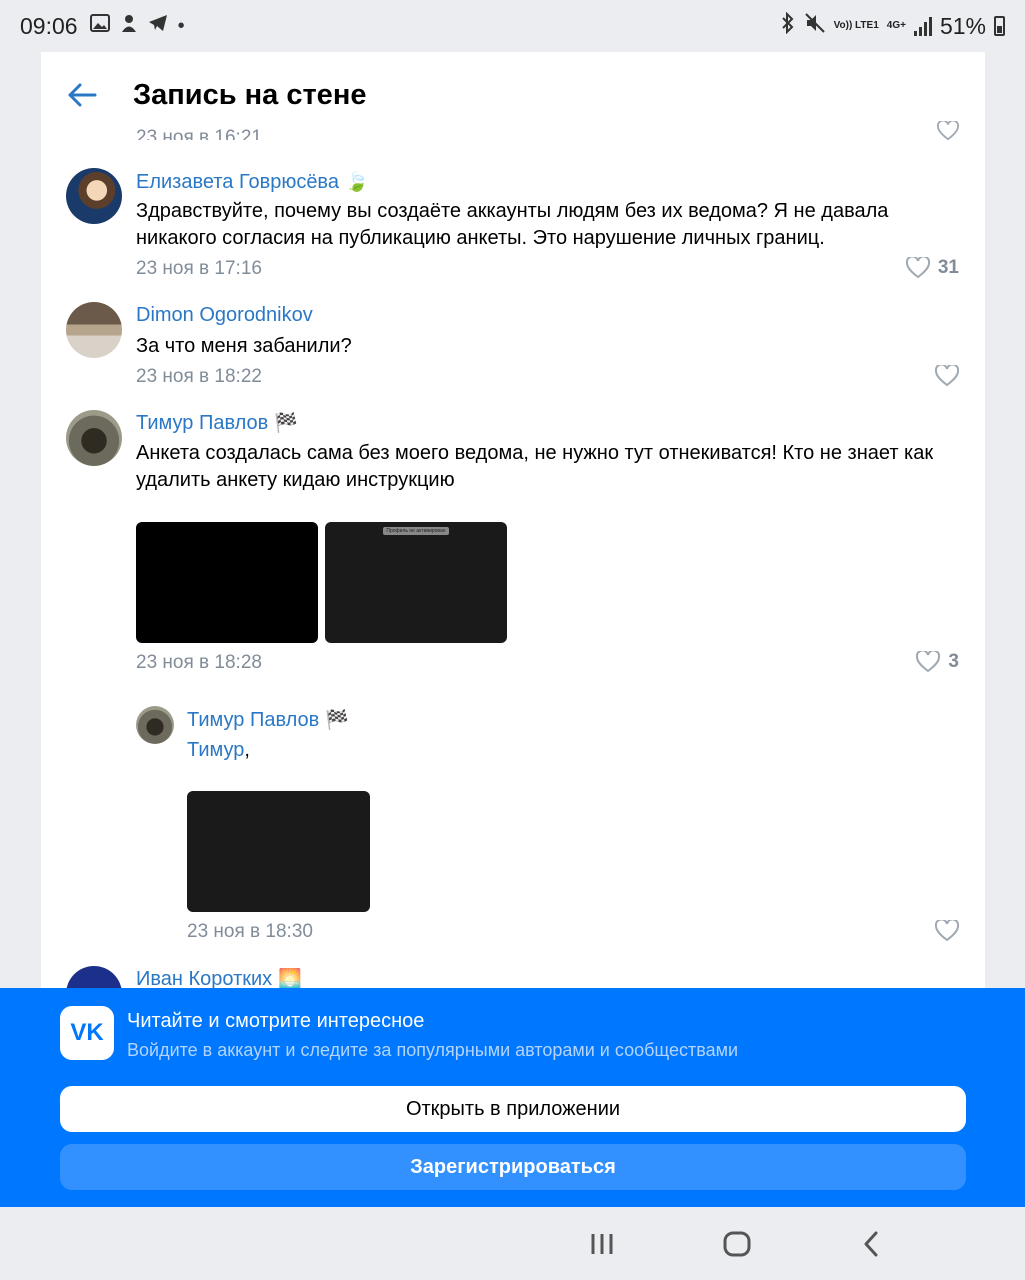 The height and width of the screenshot is (1280, 1025). I want to click on page-title: Запись на стене, so click(250, 94).